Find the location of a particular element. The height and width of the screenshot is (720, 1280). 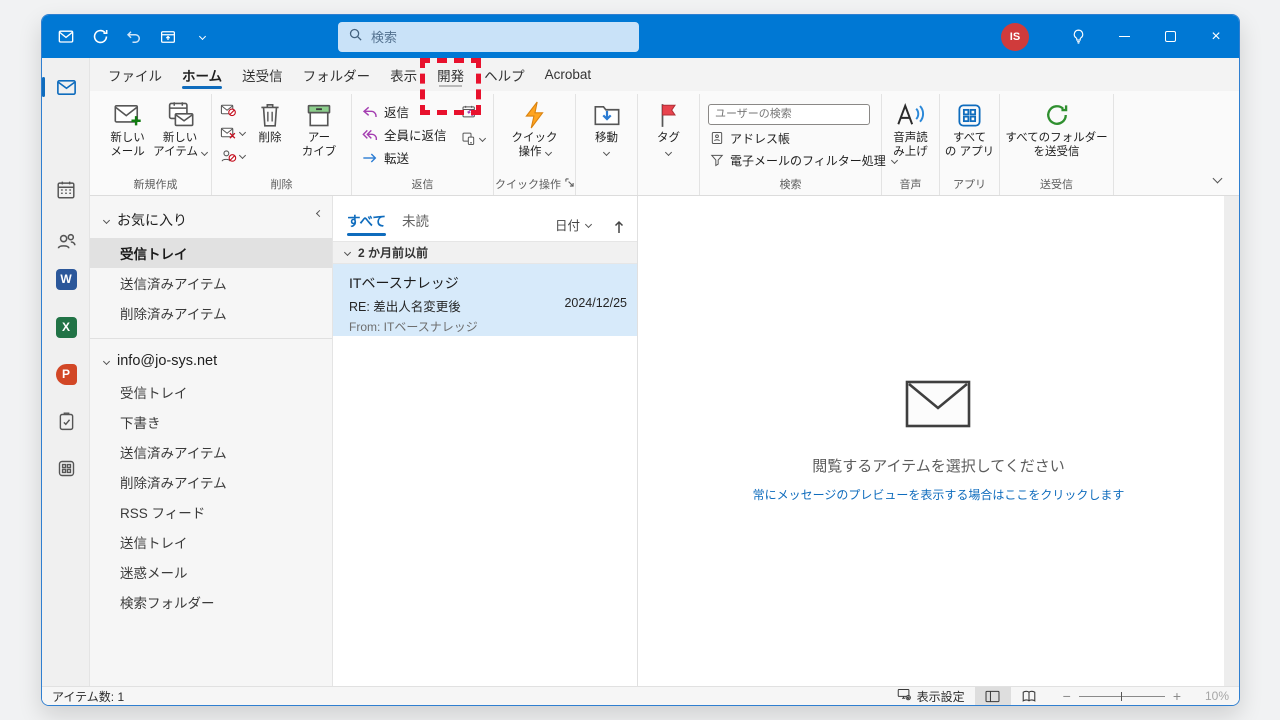

rail-word-icon: W is located at coordinates (66, 279).